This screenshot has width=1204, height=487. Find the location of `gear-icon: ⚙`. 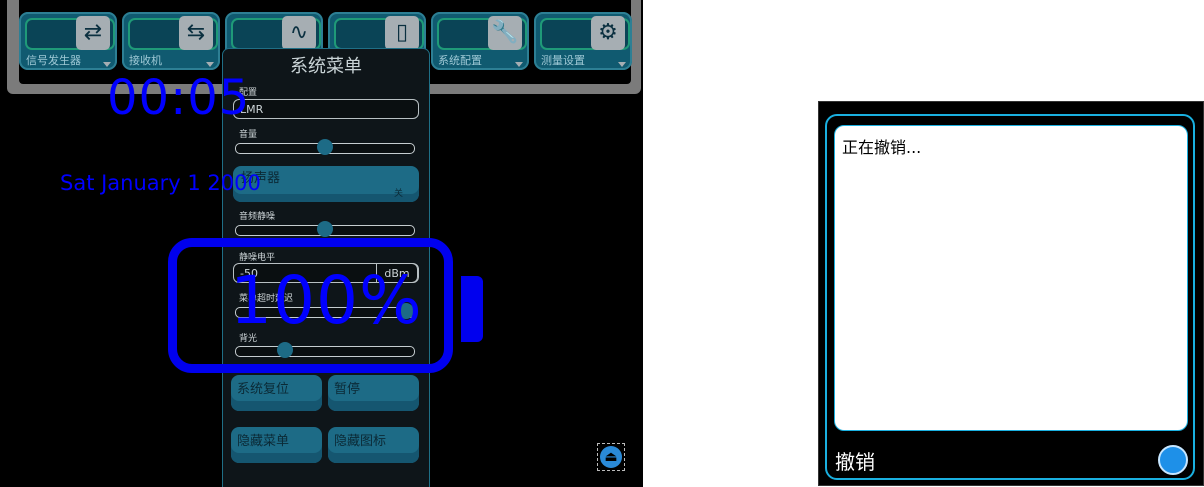

gear-icon: ⚙ is located at coordinates (608, 33).